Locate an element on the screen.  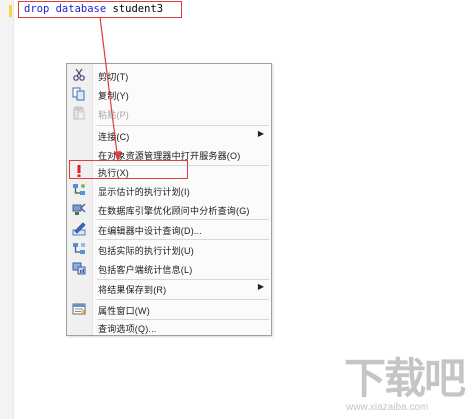
watermark: 下载吧 www.xiazaiba.com is located at coordinates (405, 386).